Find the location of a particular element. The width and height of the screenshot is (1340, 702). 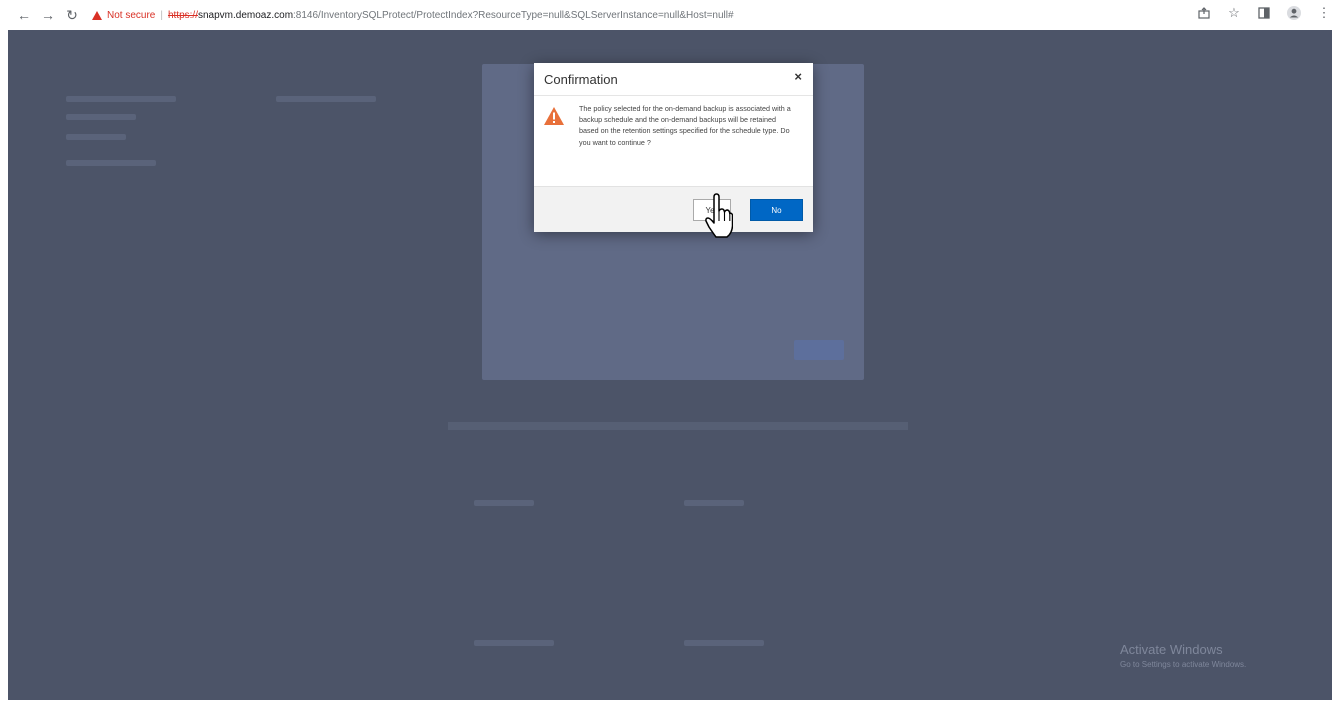

forward-arrow-icon: → is located at coordinates (48, 15).